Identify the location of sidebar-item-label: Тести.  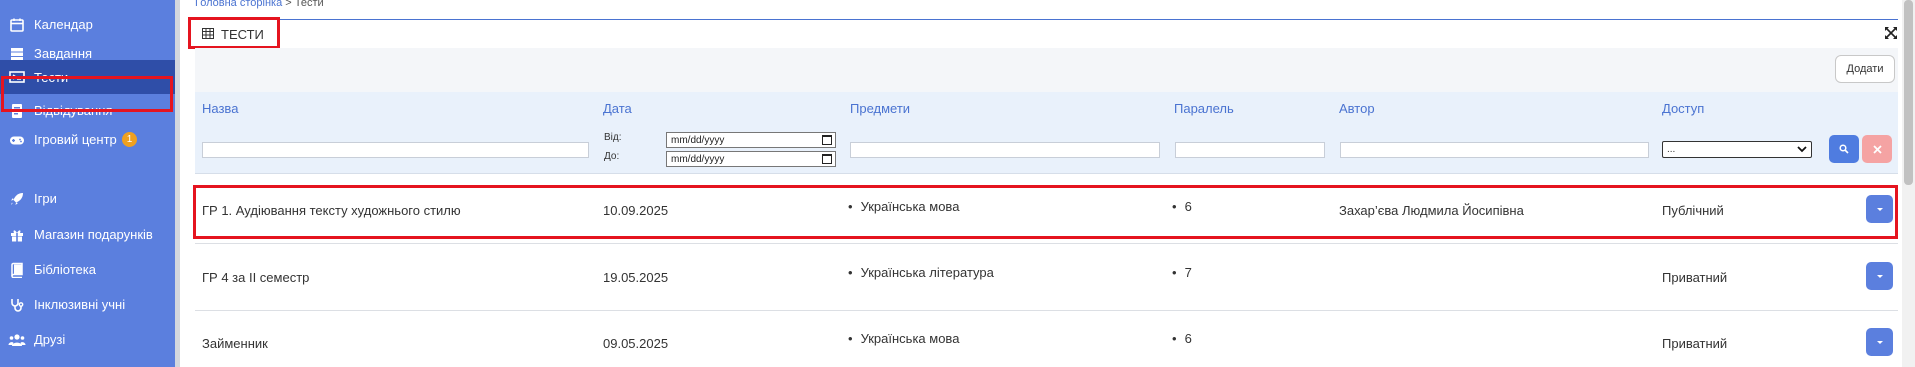
(51, 77).